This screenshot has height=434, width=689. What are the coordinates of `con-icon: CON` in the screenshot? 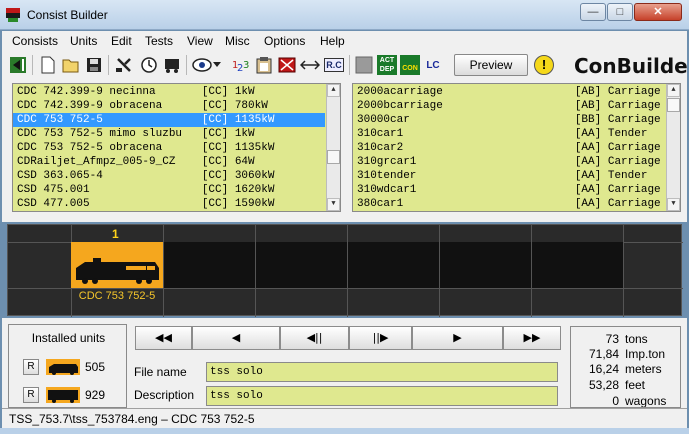 It's located at (410, 65).